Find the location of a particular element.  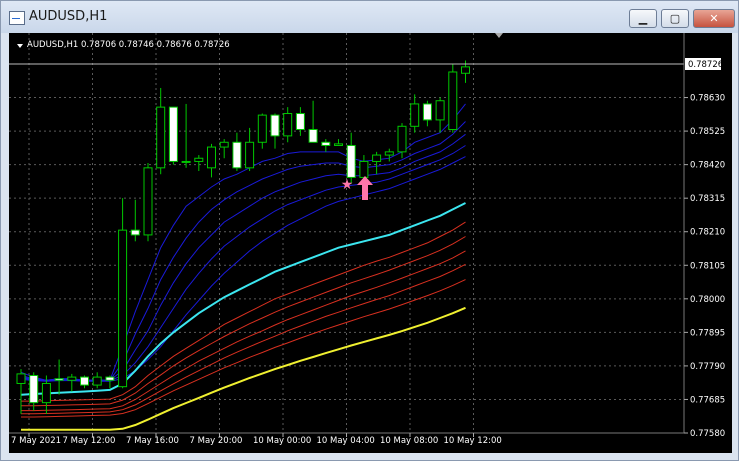

time-tick-label: 7 May 20:00 is located at coordinates (216, 441).